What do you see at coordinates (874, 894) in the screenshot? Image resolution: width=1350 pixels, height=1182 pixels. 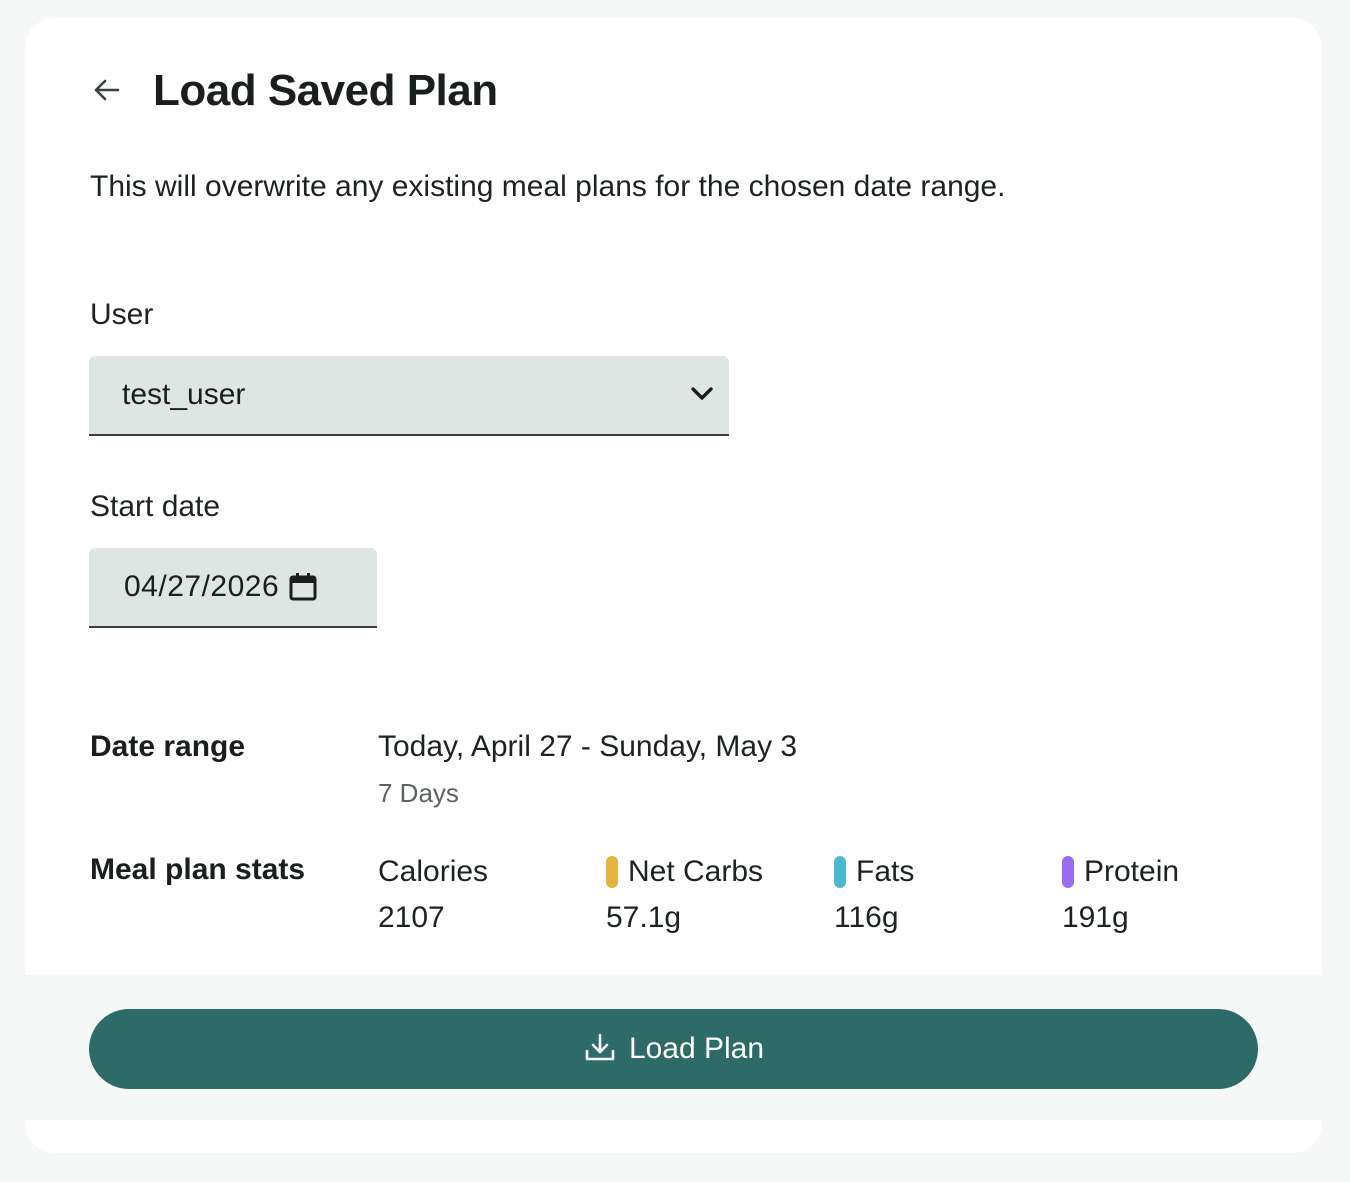 I see `stat-fats: Fats 116g` at bounding box center [874, 894].